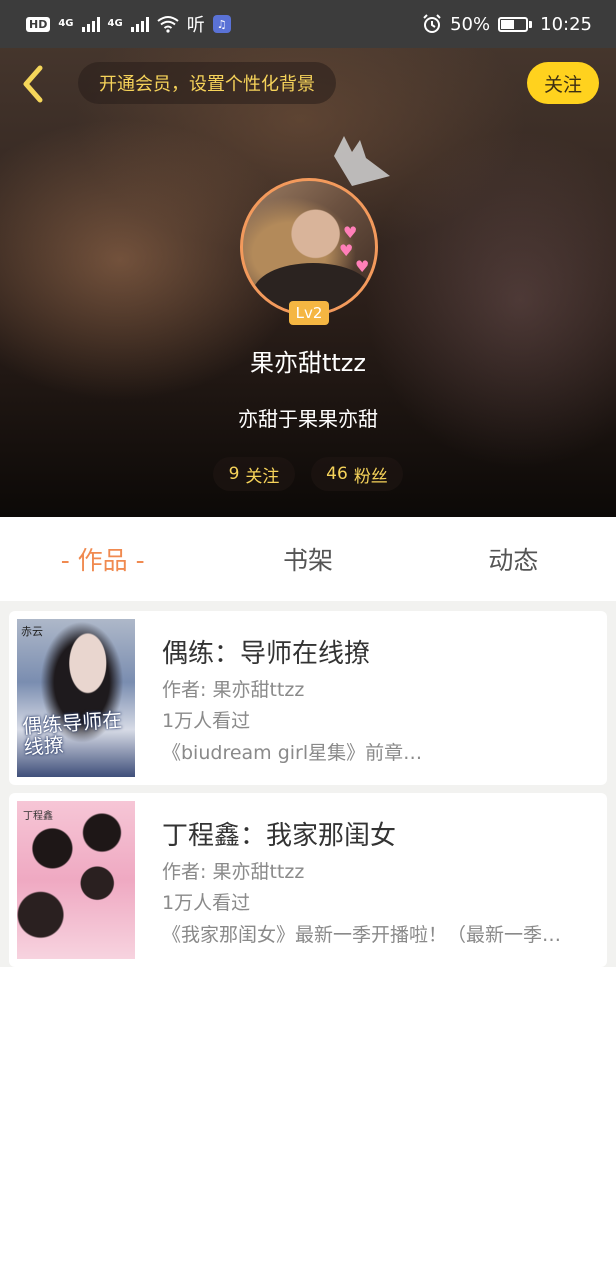 This screenshot has width=616, height=1280. Describe the element at coordinates (38, 24) in the screenshot. I see `hd-badge: HD` at that location.